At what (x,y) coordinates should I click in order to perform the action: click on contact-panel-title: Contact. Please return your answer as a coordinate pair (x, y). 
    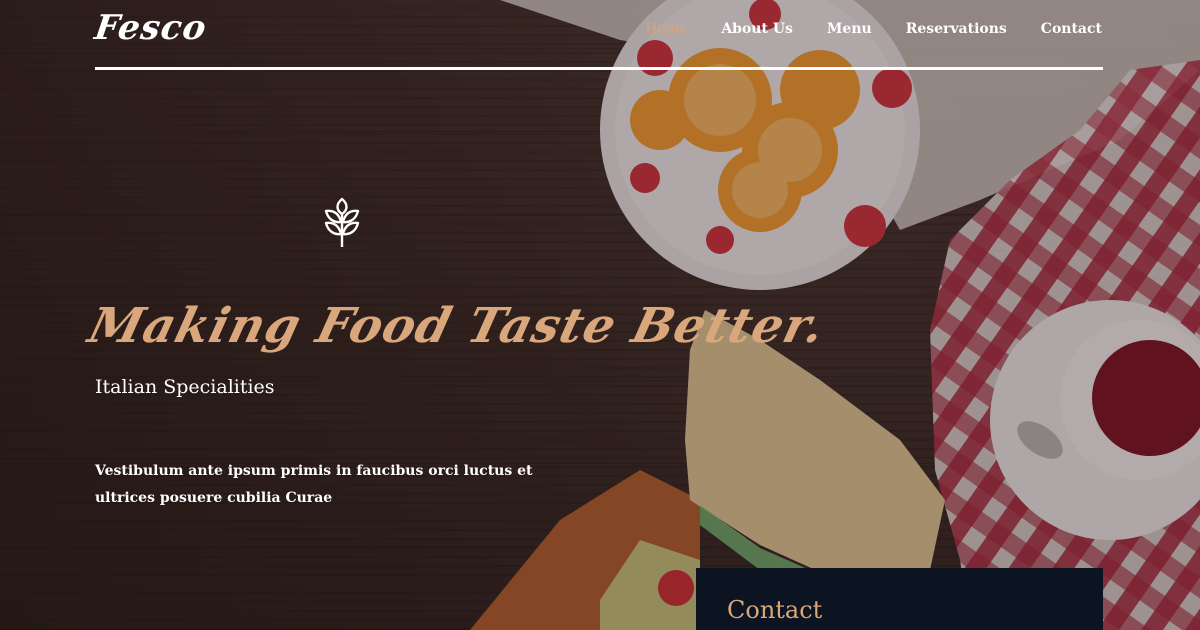
    Looking at the image, I should click on (775, 610).